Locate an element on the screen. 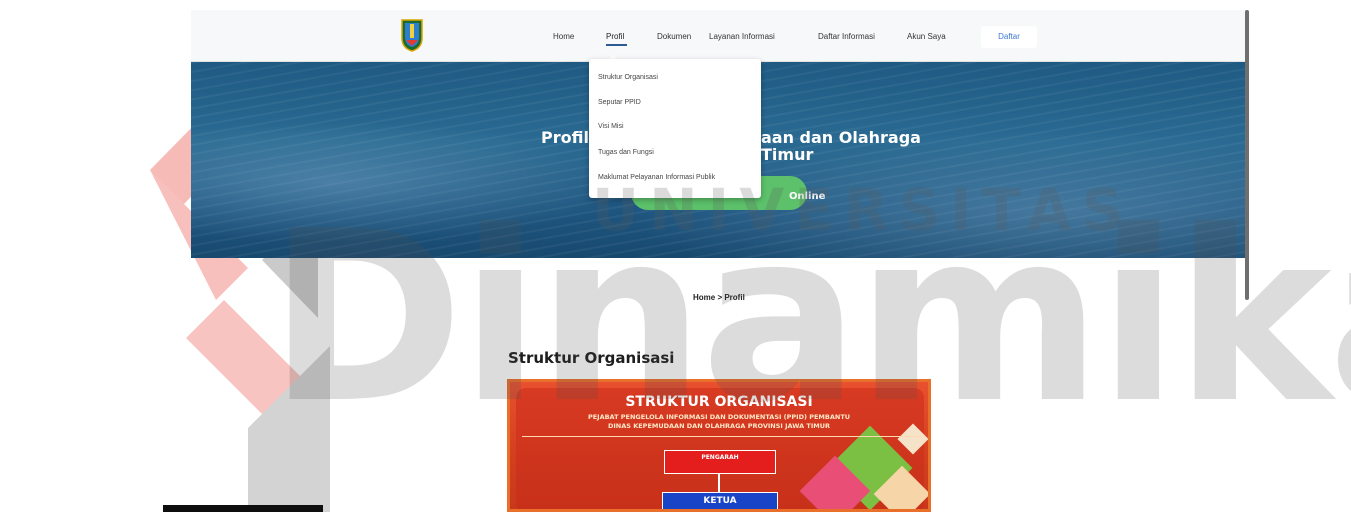 This screenshot has height=512, width=1351. nav-daftar-informasi: Daftar Informasi is located at coordinates (846, 36).